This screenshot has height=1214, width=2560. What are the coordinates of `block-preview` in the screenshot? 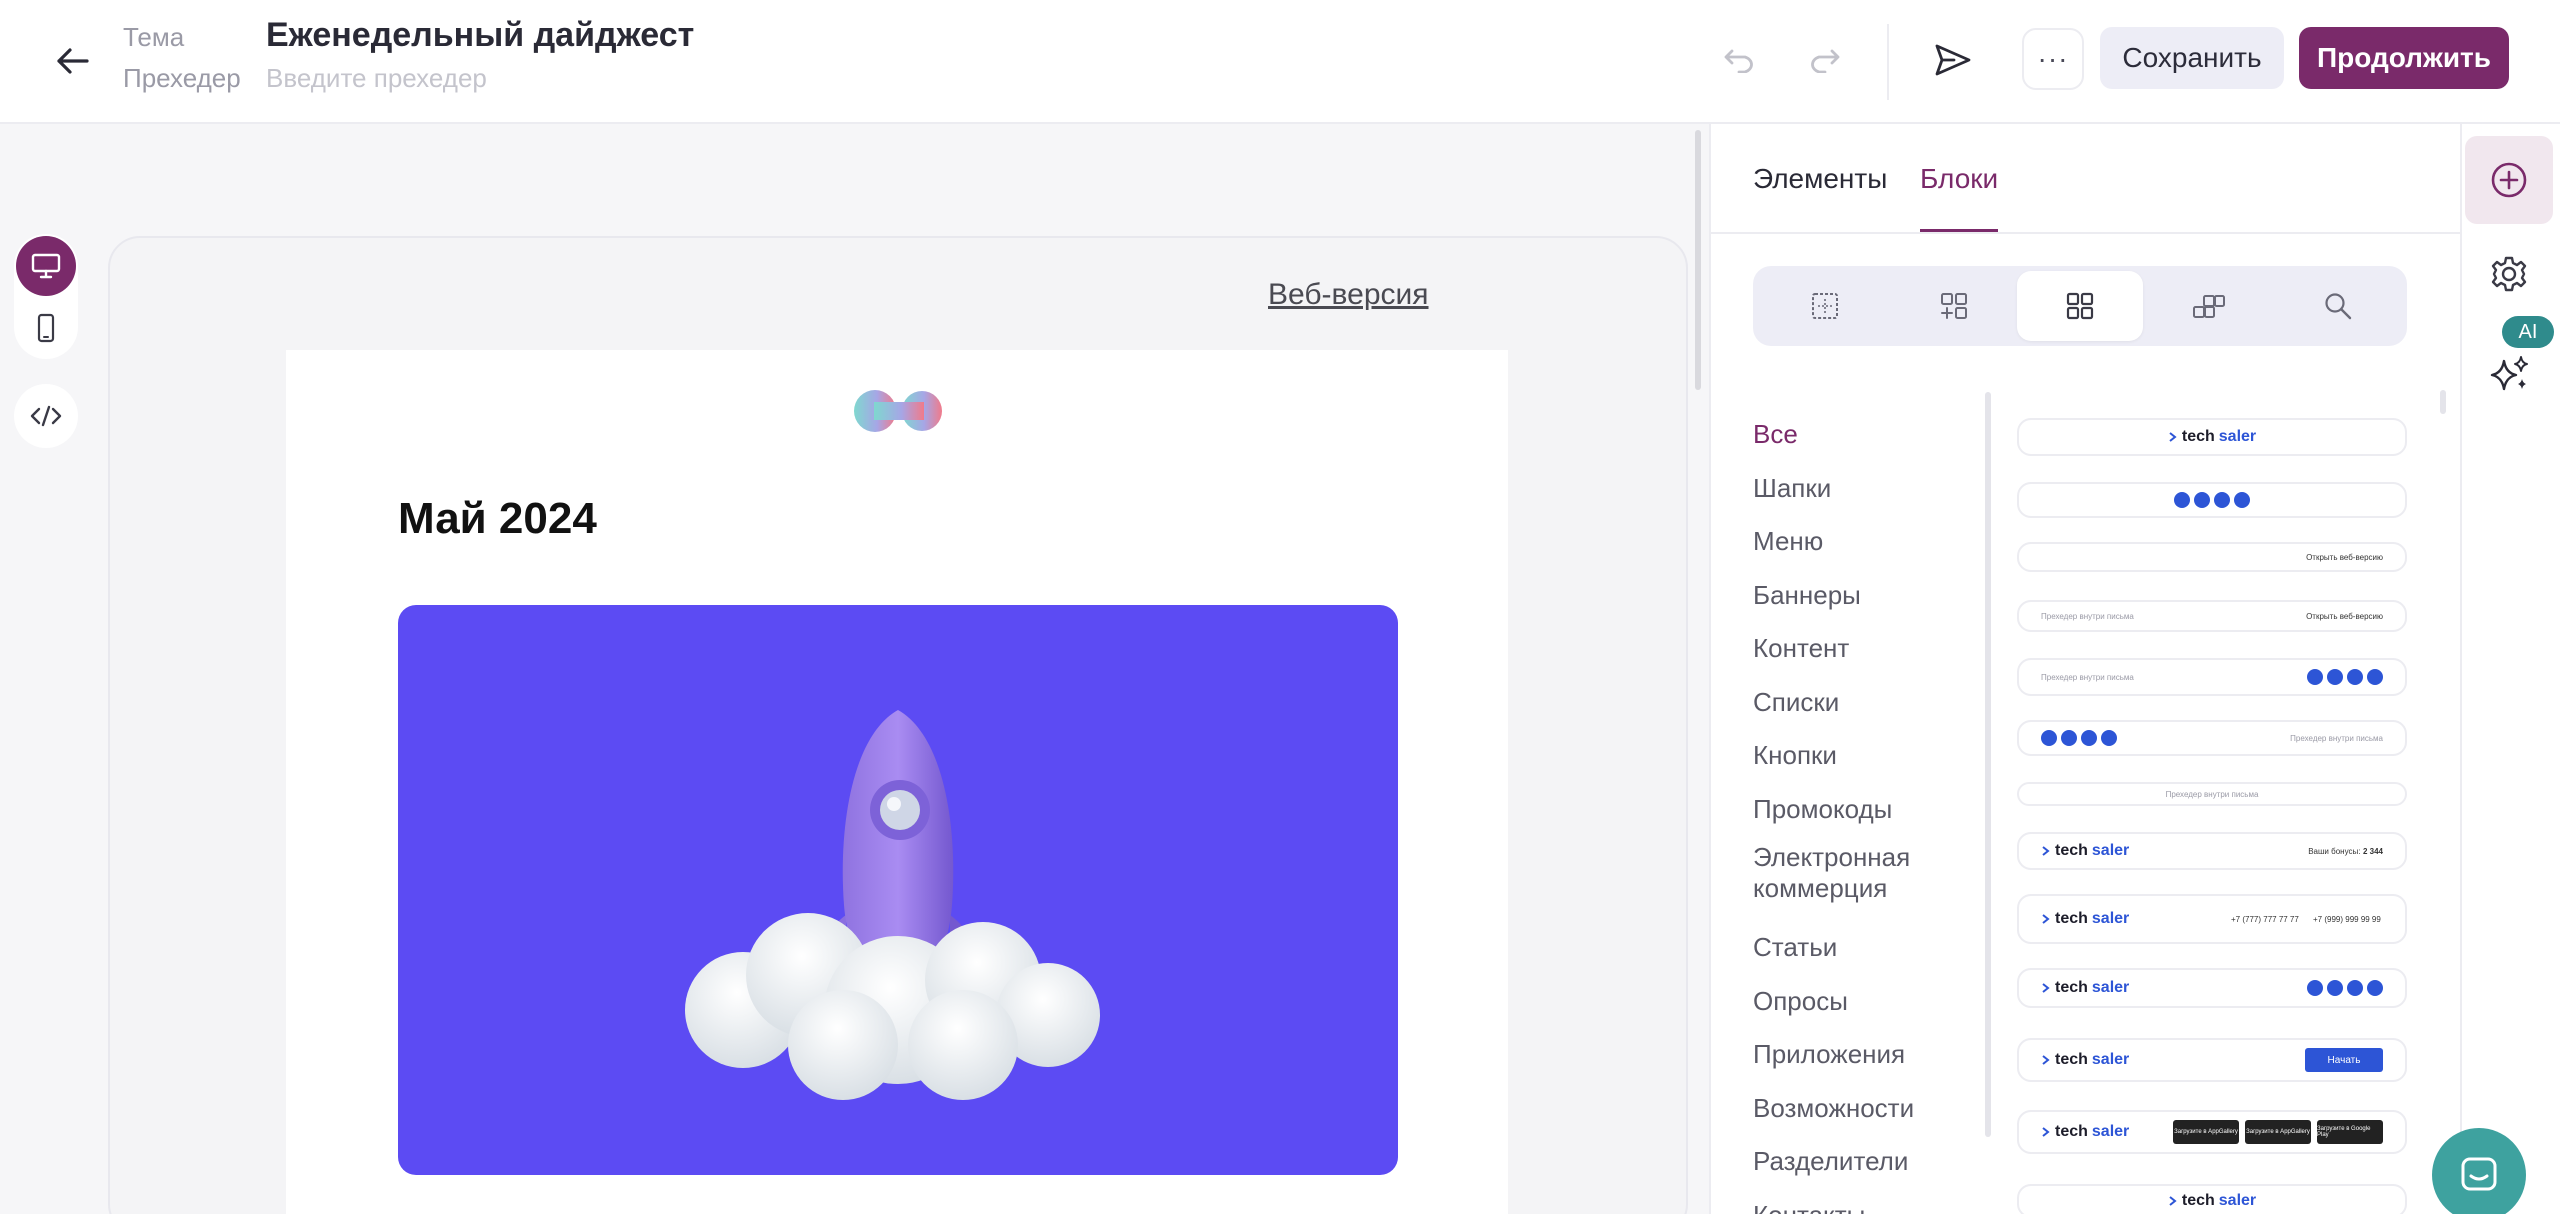 It's located at (2212, 500).